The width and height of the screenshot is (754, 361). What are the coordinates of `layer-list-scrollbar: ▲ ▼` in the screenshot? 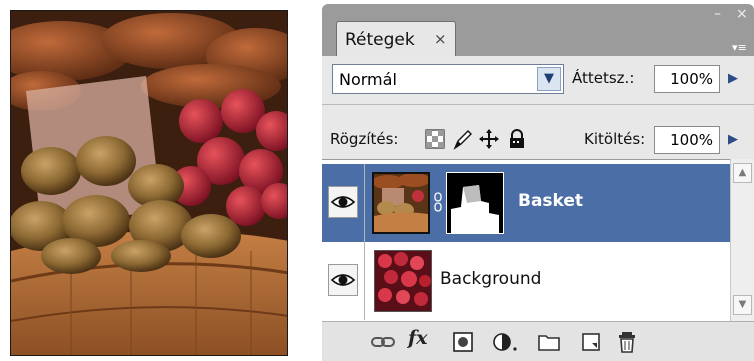 It's located at (742, 240).